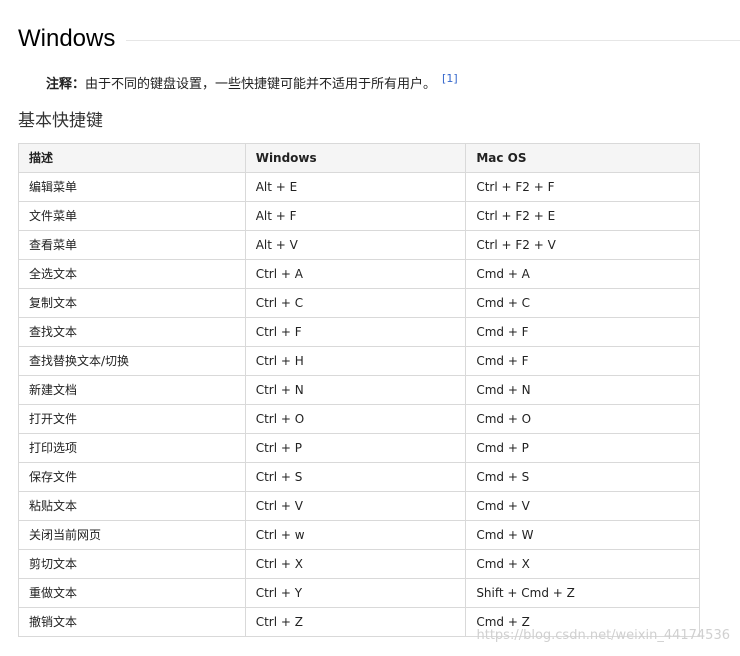 The height and width of the screenshot is (656, 740). What do you see at coordinates (132, 390) in the screenshot?
I see `cell-description: 新建文档` at bounding box center [132, 390].